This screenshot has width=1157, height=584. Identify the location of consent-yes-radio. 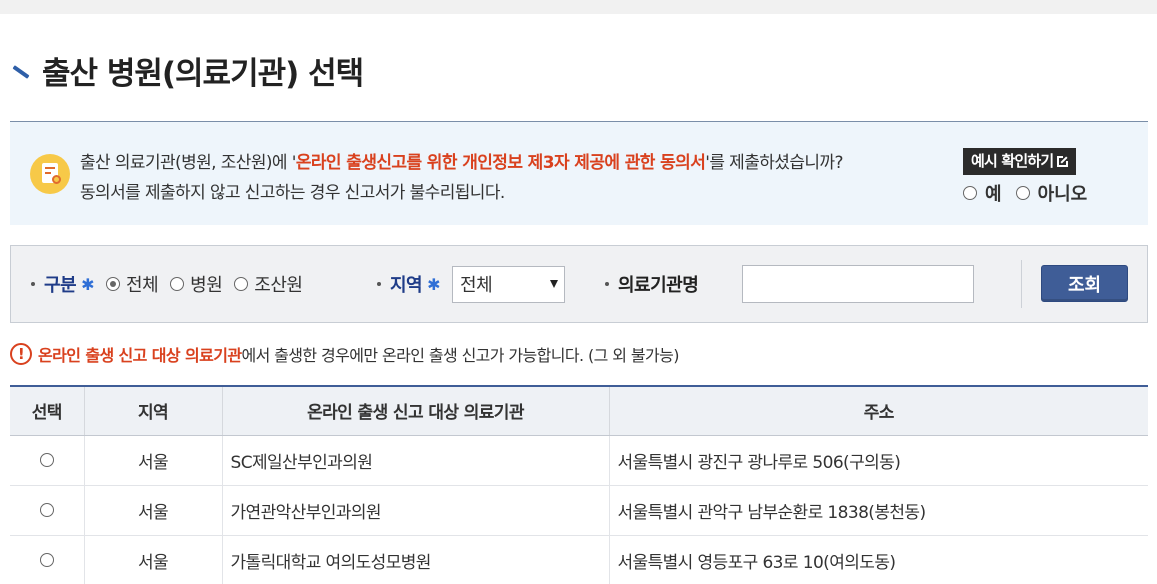
(970, 193).